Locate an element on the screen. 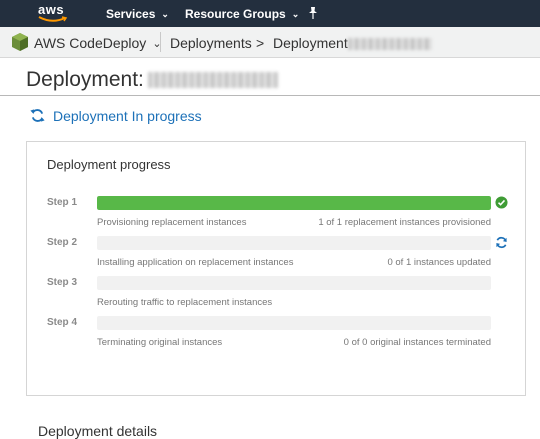 This screenshot has width=540, height=439. aws-logo-text: aws is located at coordinates (51, 9).